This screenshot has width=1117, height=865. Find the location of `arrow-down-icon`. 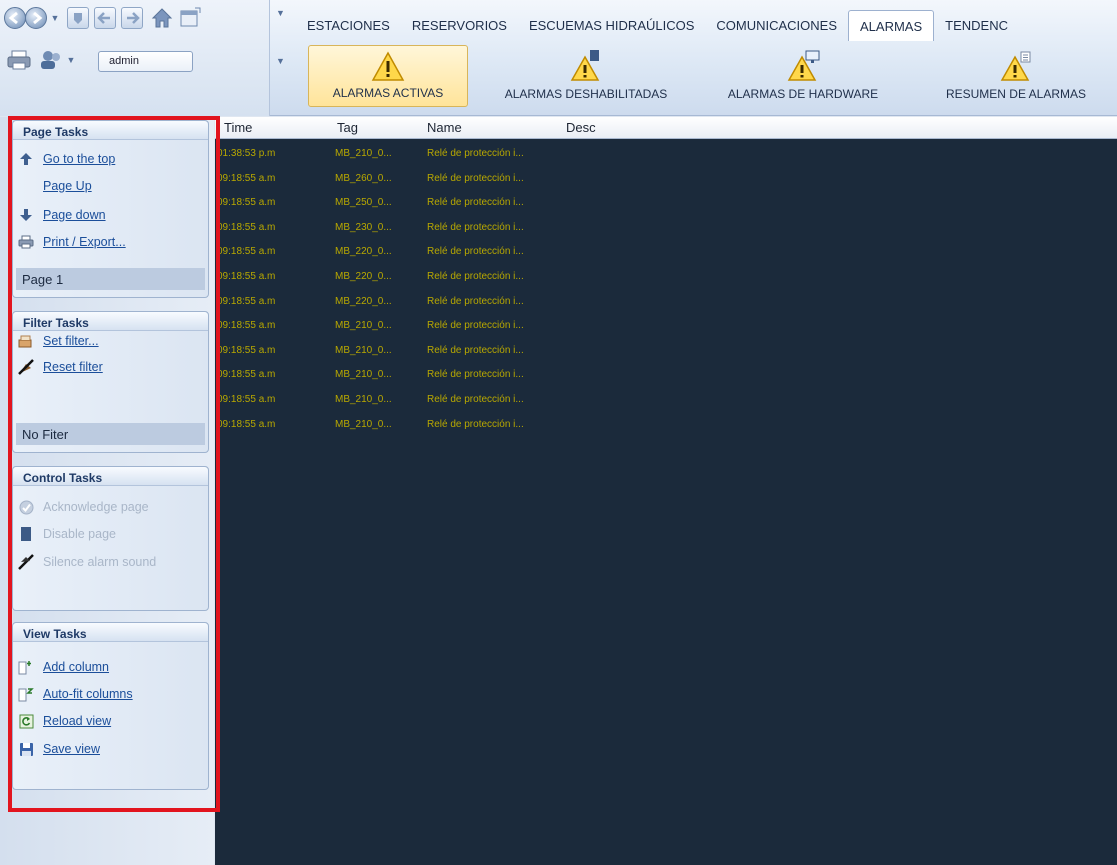

arrow-down-icon is located at coordinates (26, 215).